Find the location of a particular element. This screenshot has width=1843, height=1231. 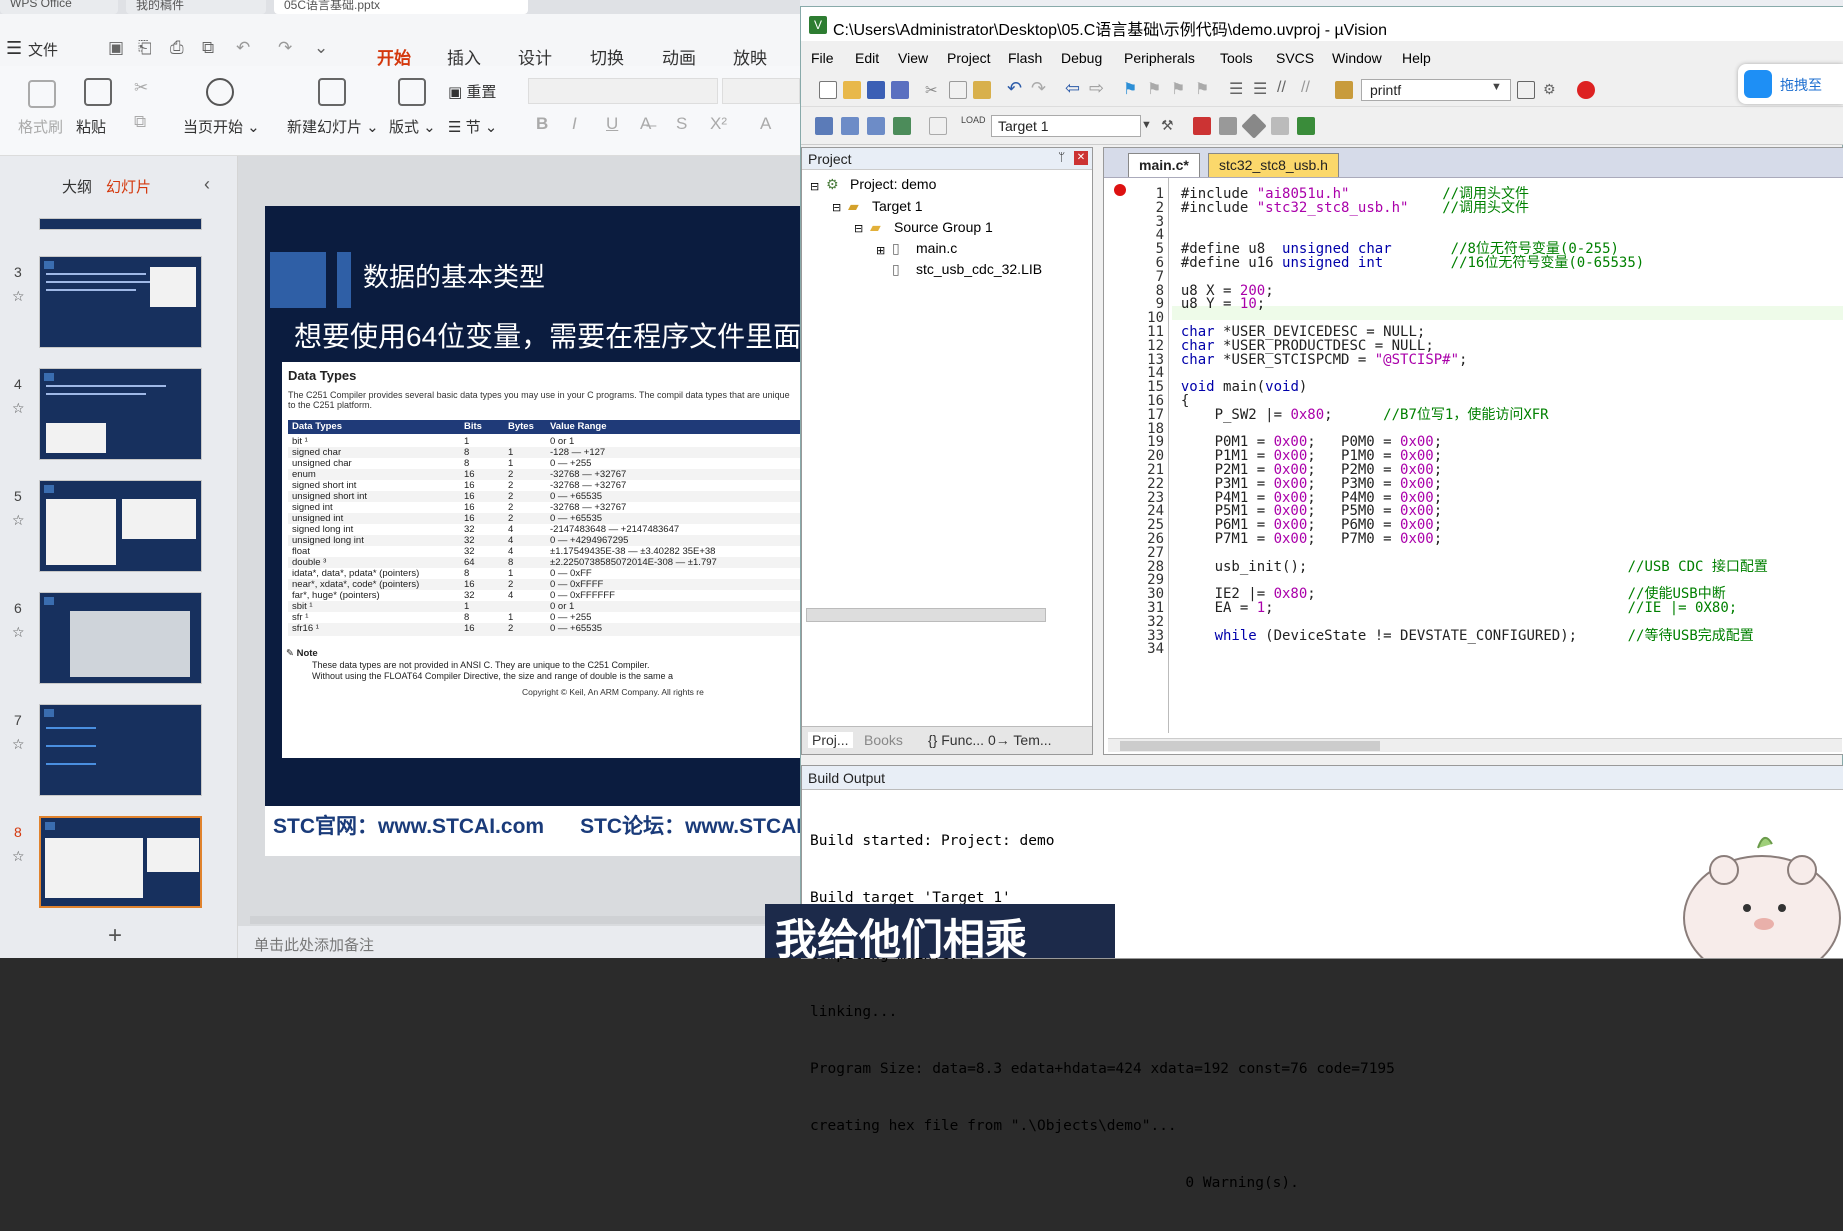

menu-file: 文件 is located at coordinates (43, 49).